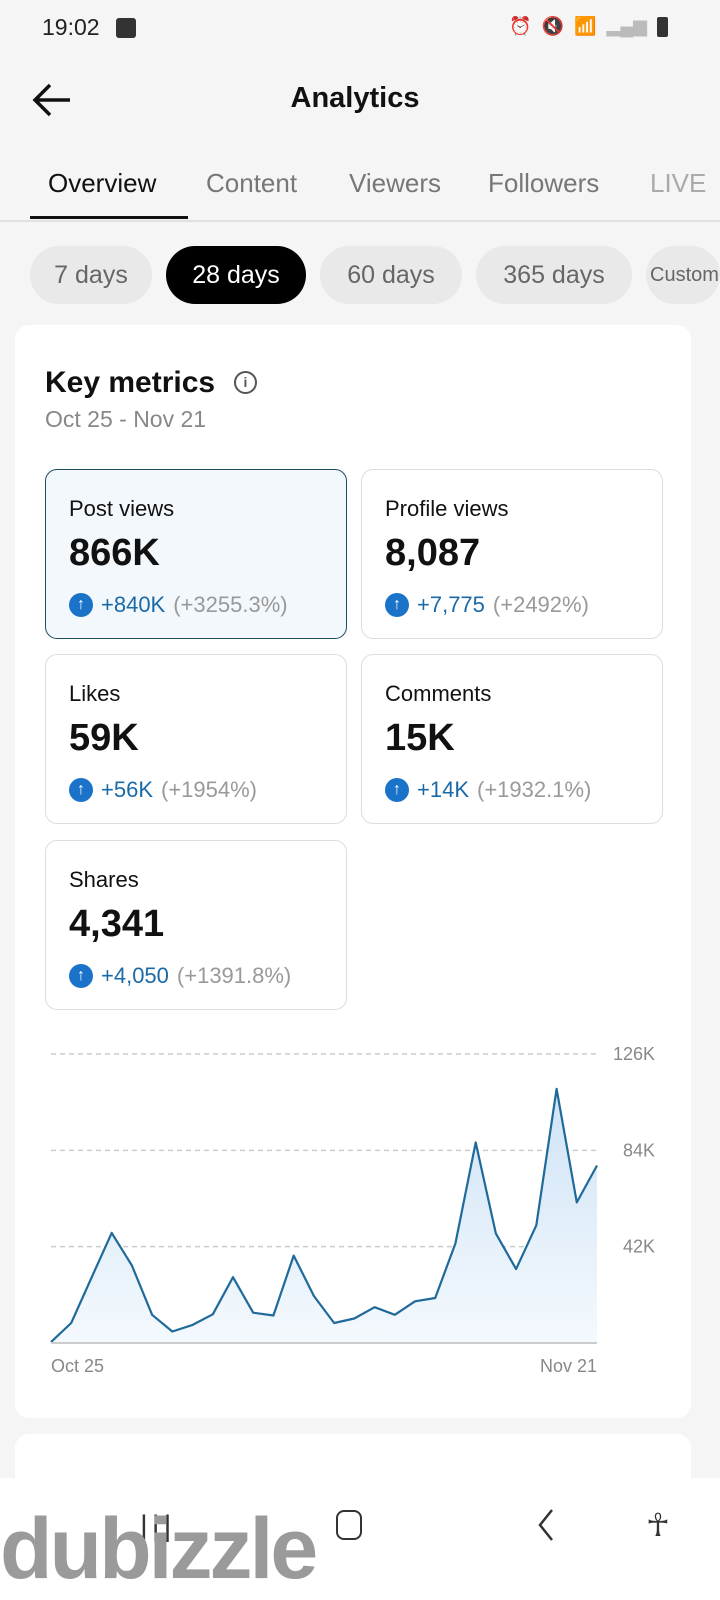  What do you see at coordinates (135, 975) in the screenshot?
I see `metric-delta: +4,050` at bounding box center [135, 975].